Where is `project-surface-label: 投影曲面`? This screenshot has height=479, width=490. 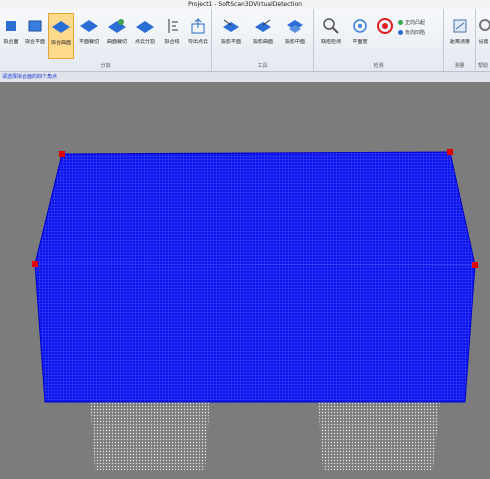 project-surface-label: 投影曲面 is located at coordinates (263, 42).